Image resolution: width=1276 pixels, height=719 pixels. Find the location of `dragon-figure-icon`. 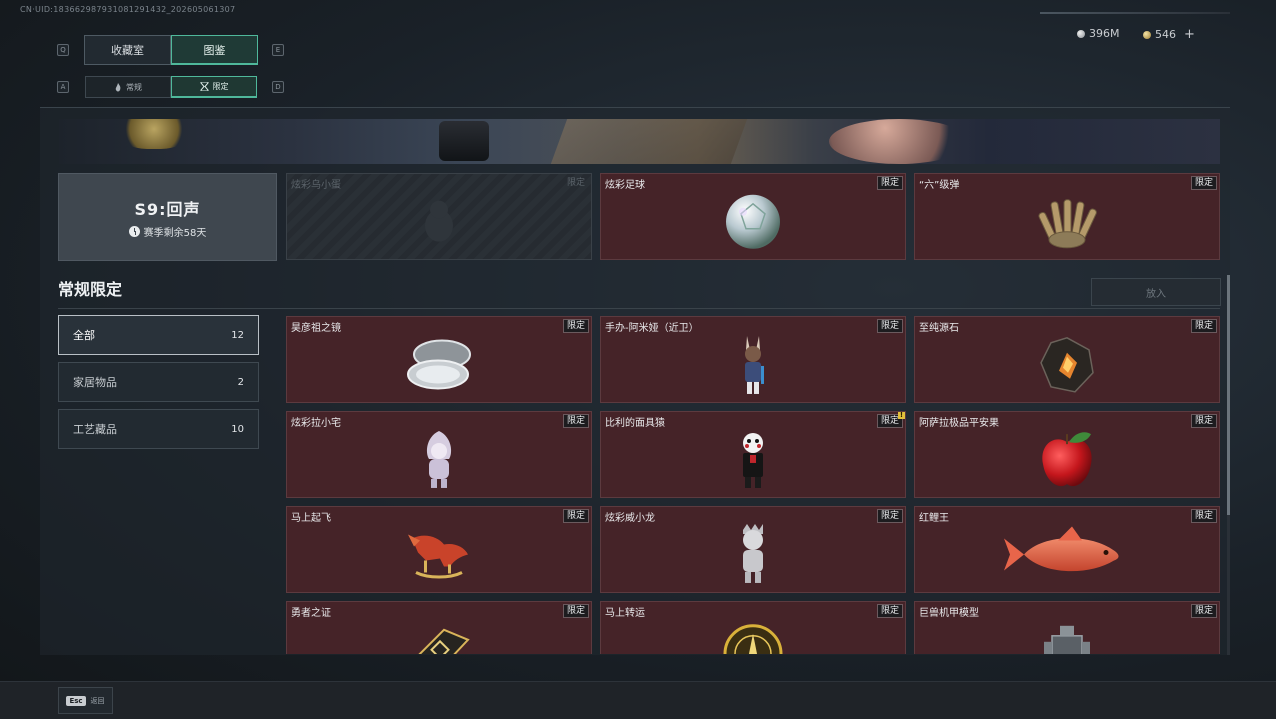

dragon-figure-icon is located at coordinates (753, 553).